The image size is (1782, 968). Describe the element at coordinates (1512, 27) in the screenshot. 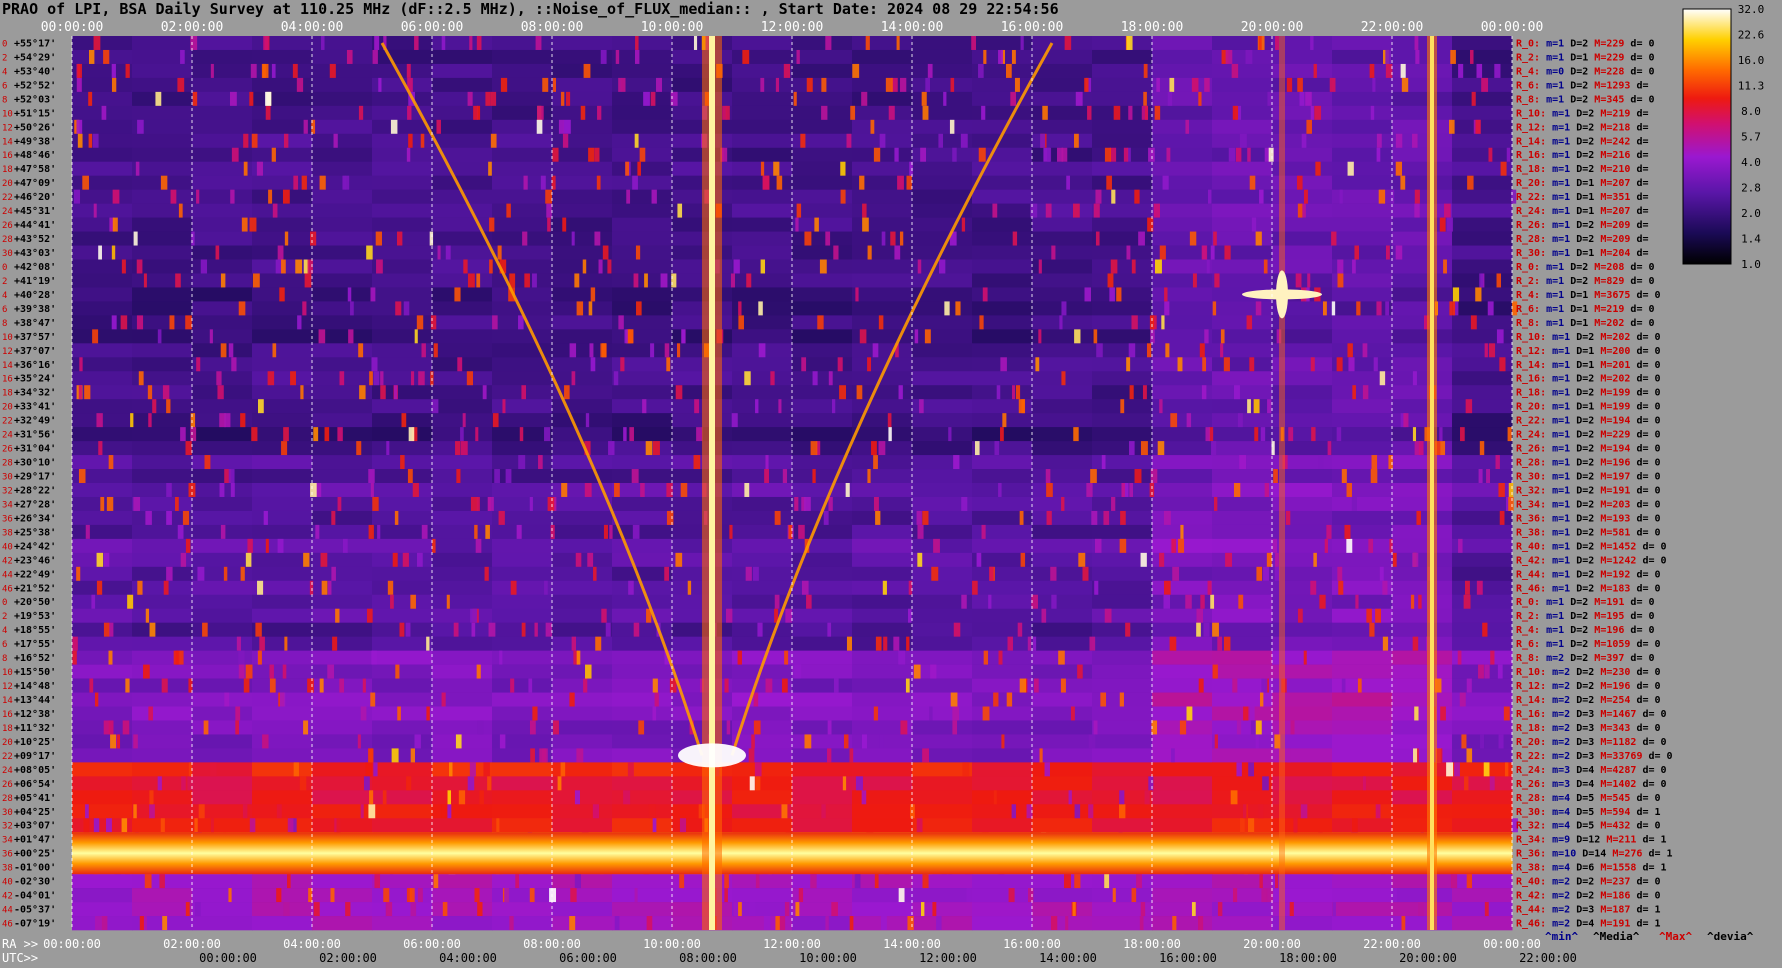

I see `top-axis-tick-label: 00:00:00` at that location.